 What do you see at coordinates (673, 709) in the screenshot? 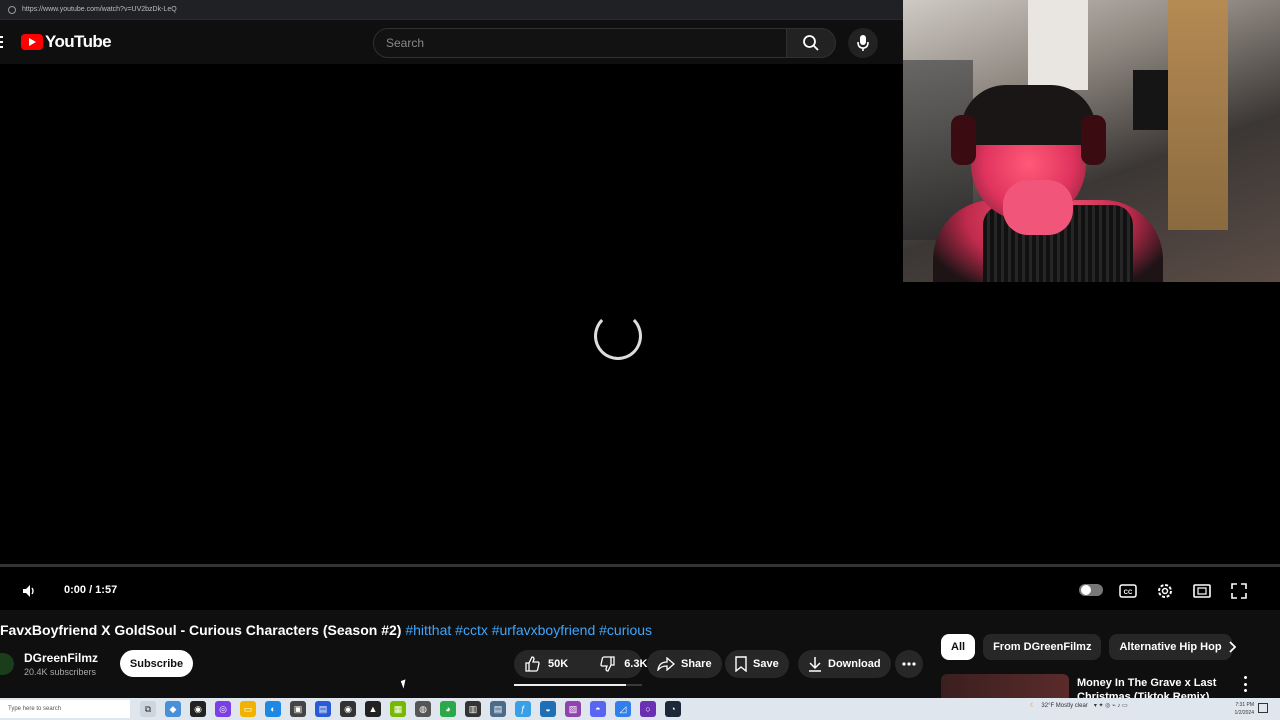
I see `steam-icon: ◔` at bounding box center [673, 709].